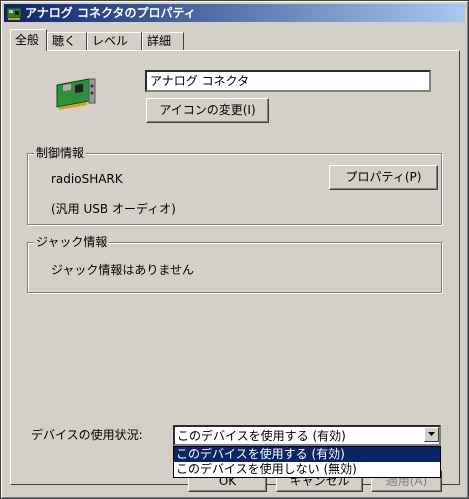  I want to click on device-usage-dropdown-list: このデバイスを使用する (有効) このデバイスを使用しない (無効), so click(307, 462).